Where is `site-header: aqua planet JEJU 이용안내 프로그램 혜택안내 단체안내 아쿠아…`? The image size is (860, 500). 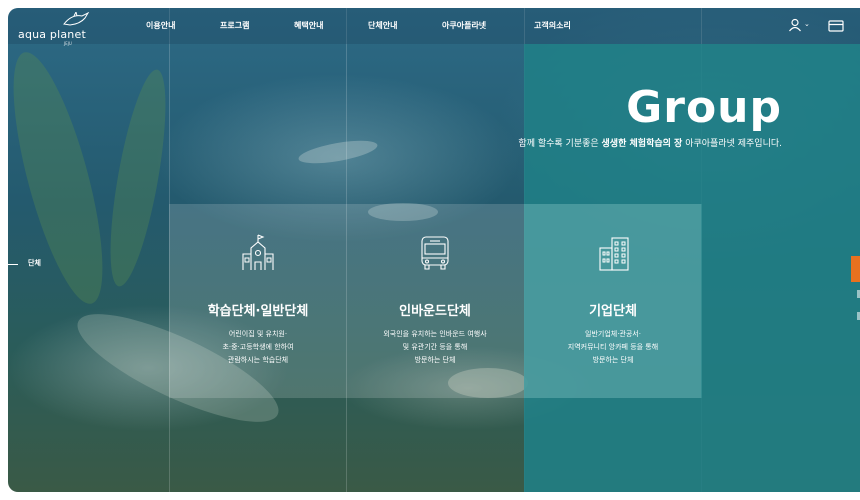 site-header: aqua planet JEJU 이용안내 프로그램 혜택안내 단체안내 아쿠아… is located at coordinates (434, 27).